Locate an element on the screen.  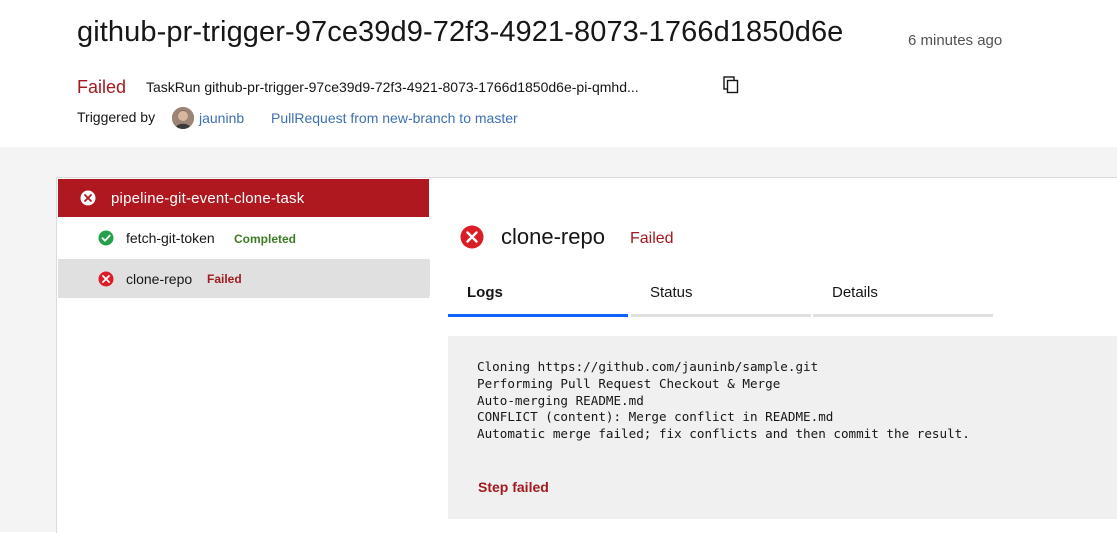
avatar-image is located at coordinates (183, 118).